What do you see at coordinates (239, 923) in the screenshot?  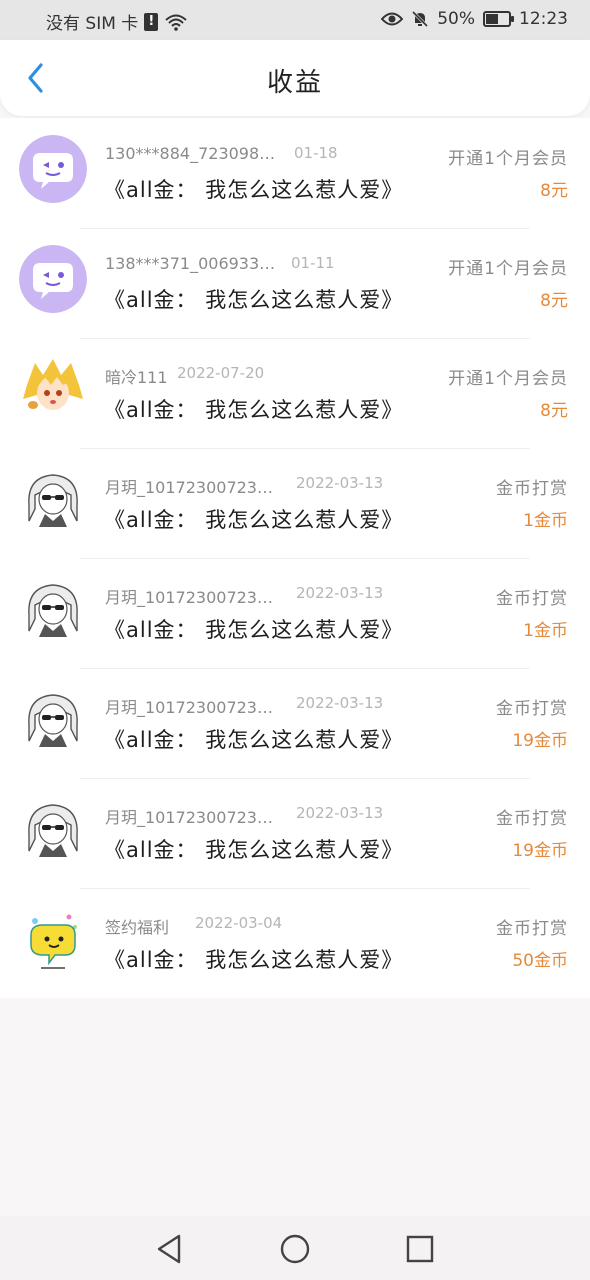 I see `date: 2022-03-04` at bounding box center [239, 923].